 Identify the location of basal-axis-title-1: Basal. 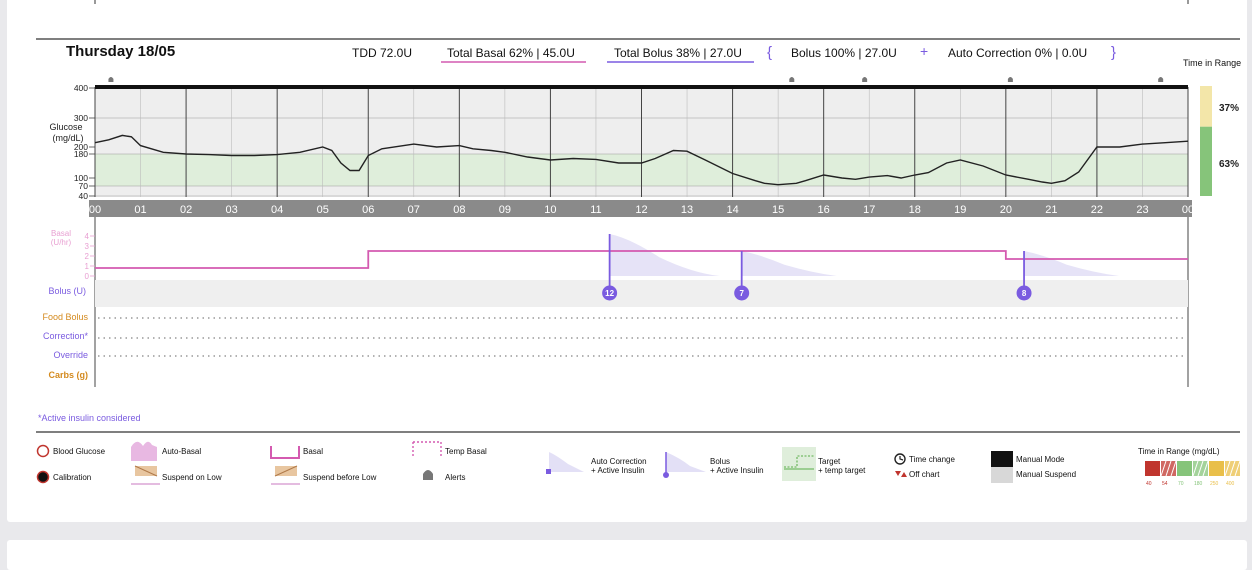
(61, 233).